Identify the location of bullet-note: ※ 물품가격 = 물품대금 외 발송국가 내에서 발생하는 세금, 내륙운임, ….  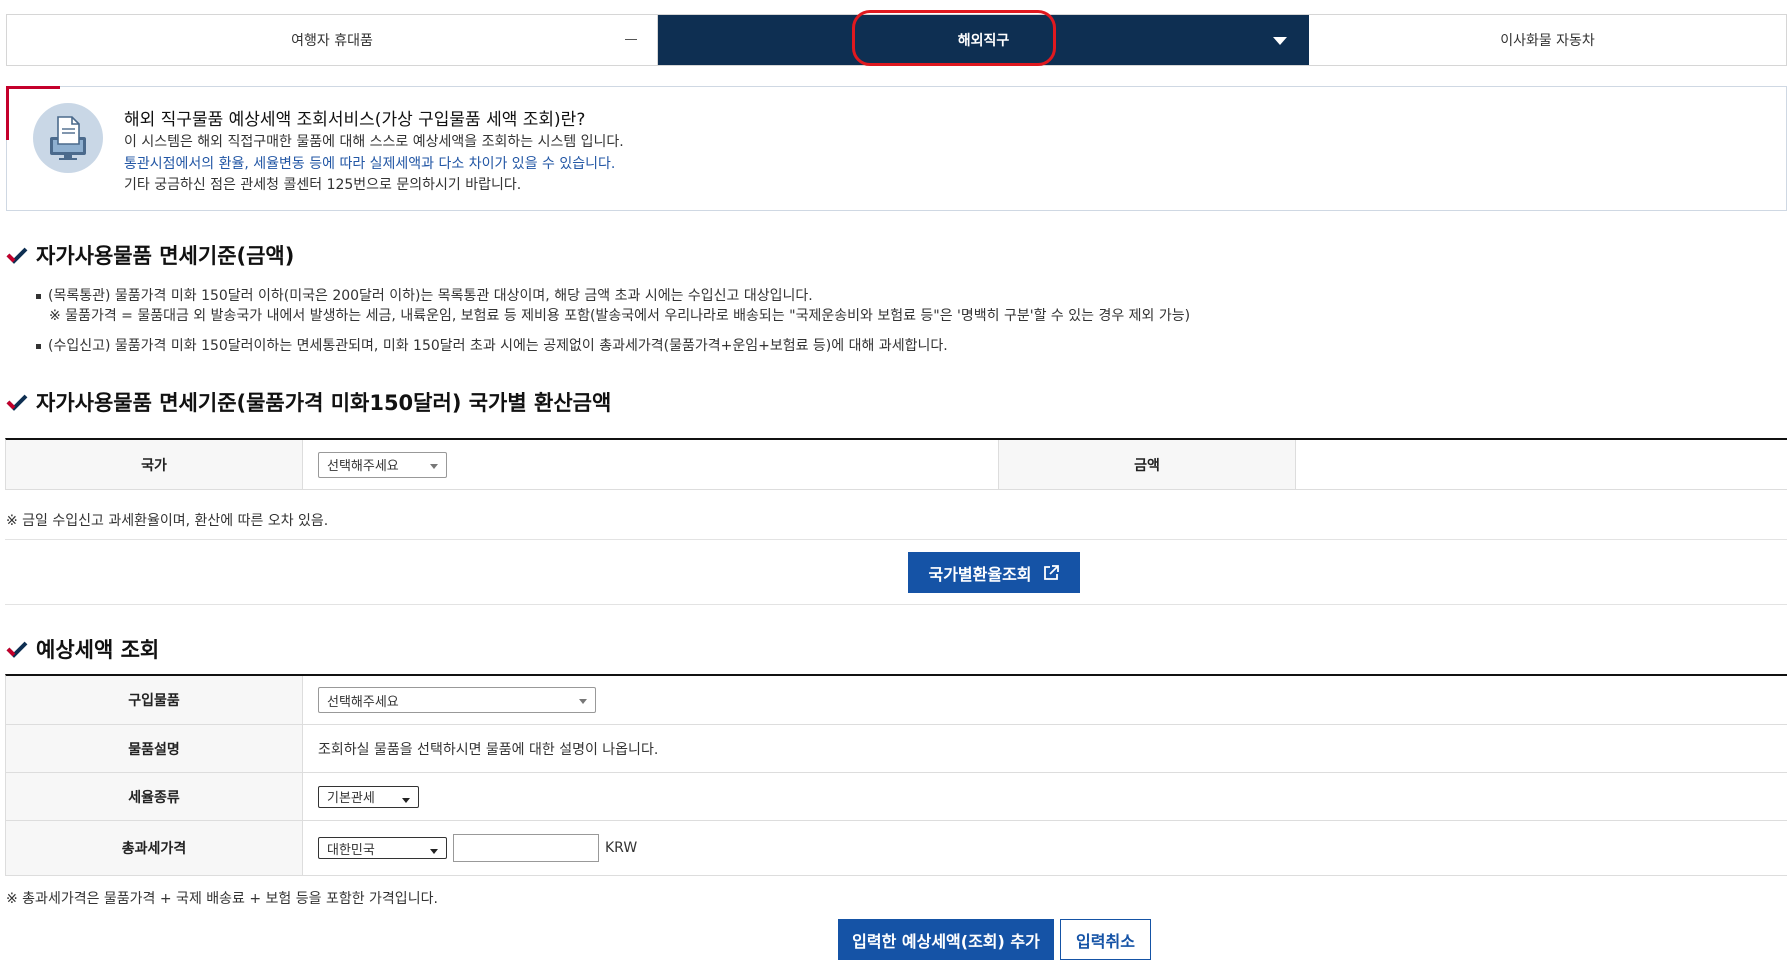
(620, 316).